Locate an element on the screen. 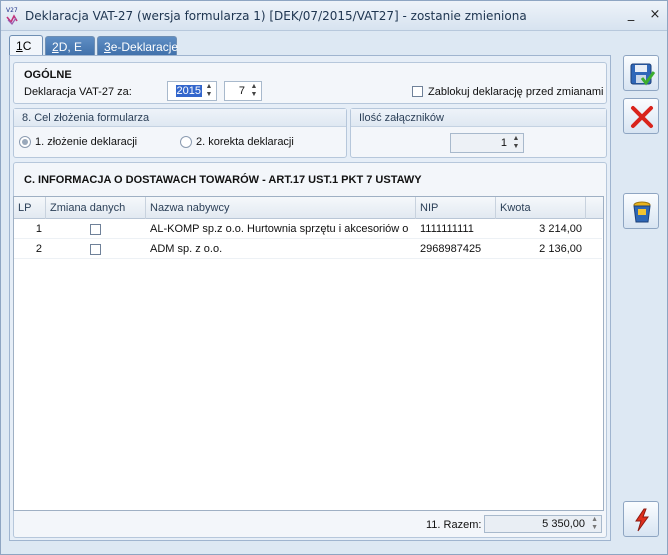 This screenshot has height=555, width=668. delete-button is located at coordinates (641, 211).